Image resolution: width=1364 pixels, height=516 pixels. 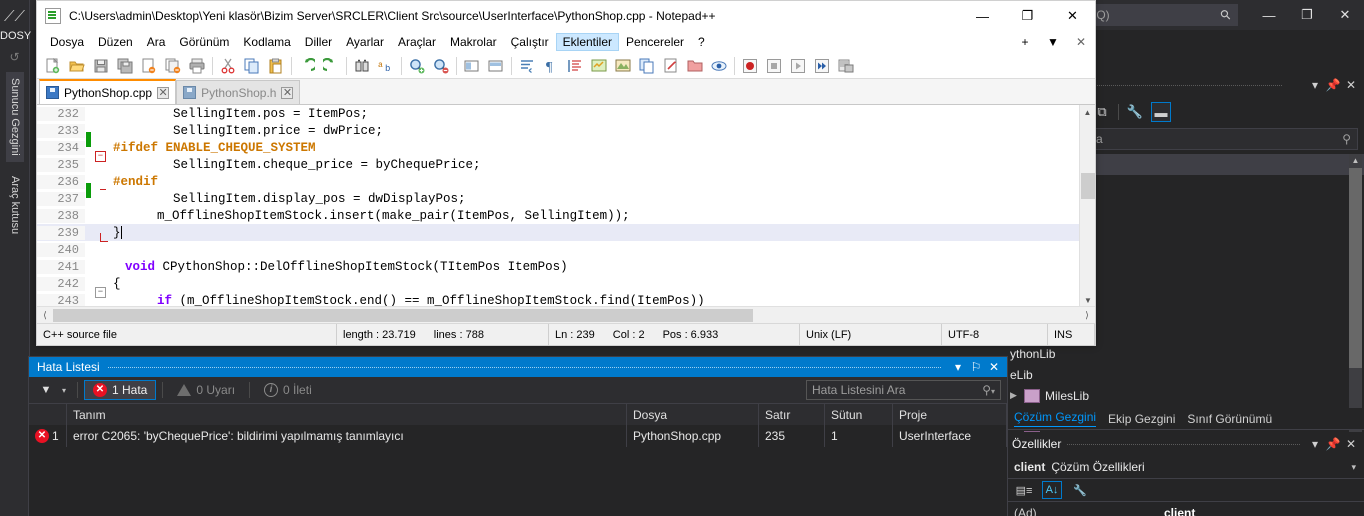 I want to click on print-icon, so click(x=197, y=66).